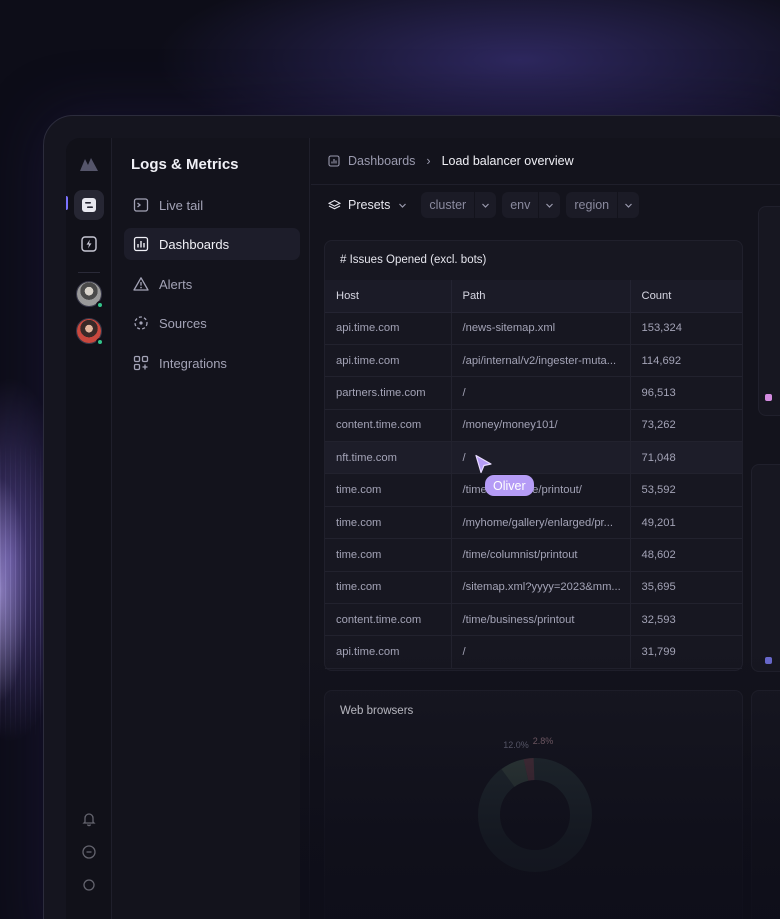 The width and height of the screenshot is (780, 919). Describe the element at coordinates (141, 323) in the screenshot. I see `sources-icon` at that location.